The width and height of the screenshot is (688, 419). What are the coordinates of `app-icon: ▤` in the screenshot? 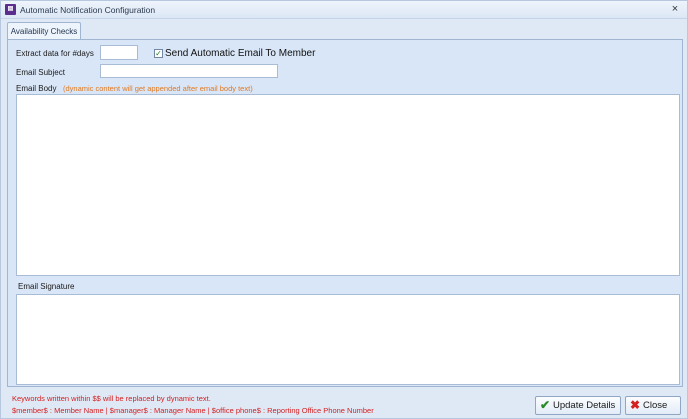 It's located at (10, 9).